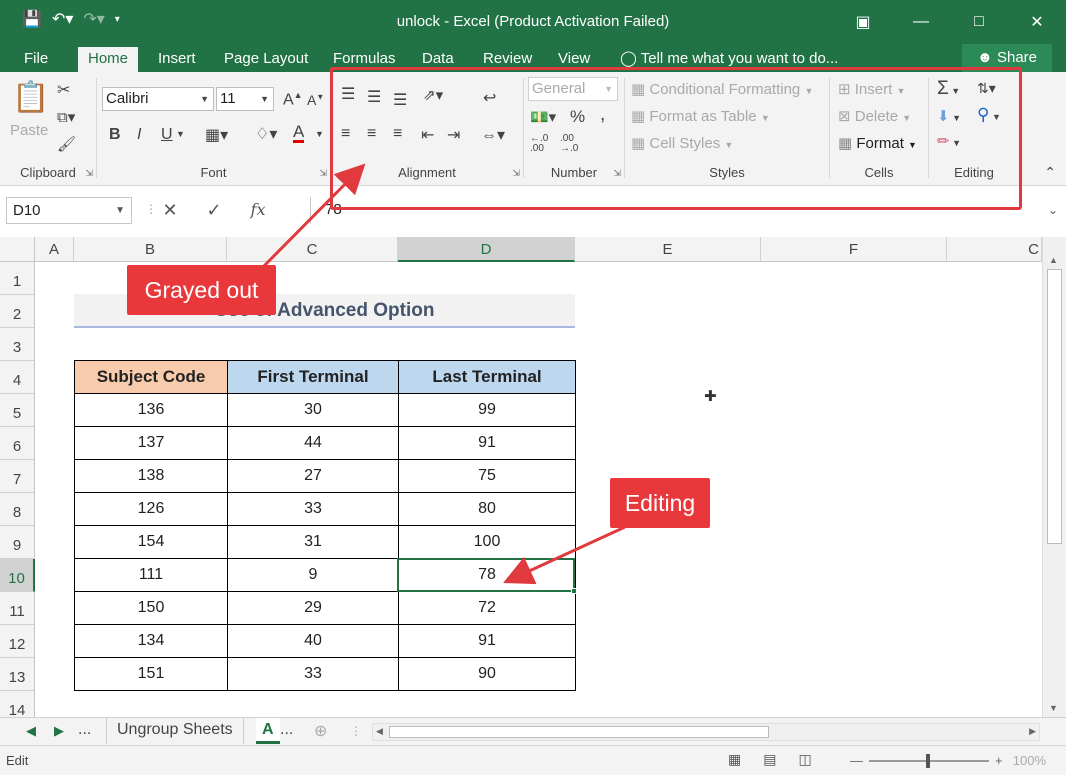 The width and height of the screenshot is (1066, 775). I want to click on row-header-8: 8, so click(17, 509).